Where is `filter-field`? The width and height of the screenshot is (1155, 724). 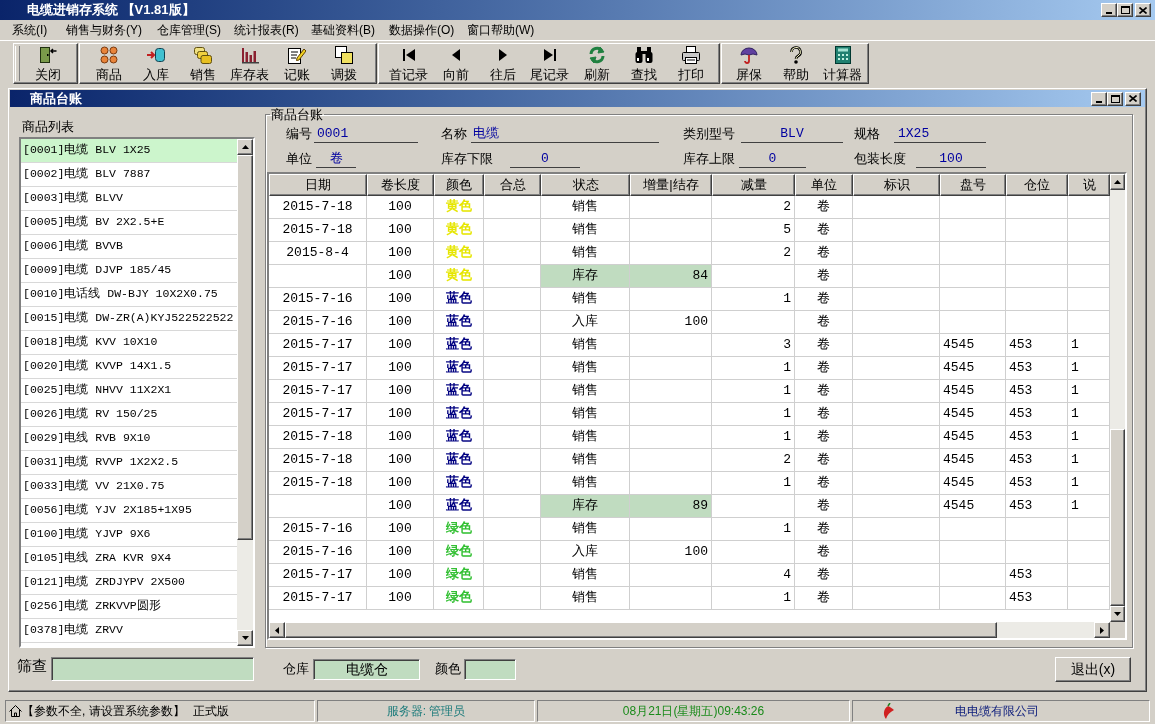
filter-field is located at coordinates (152, 669).